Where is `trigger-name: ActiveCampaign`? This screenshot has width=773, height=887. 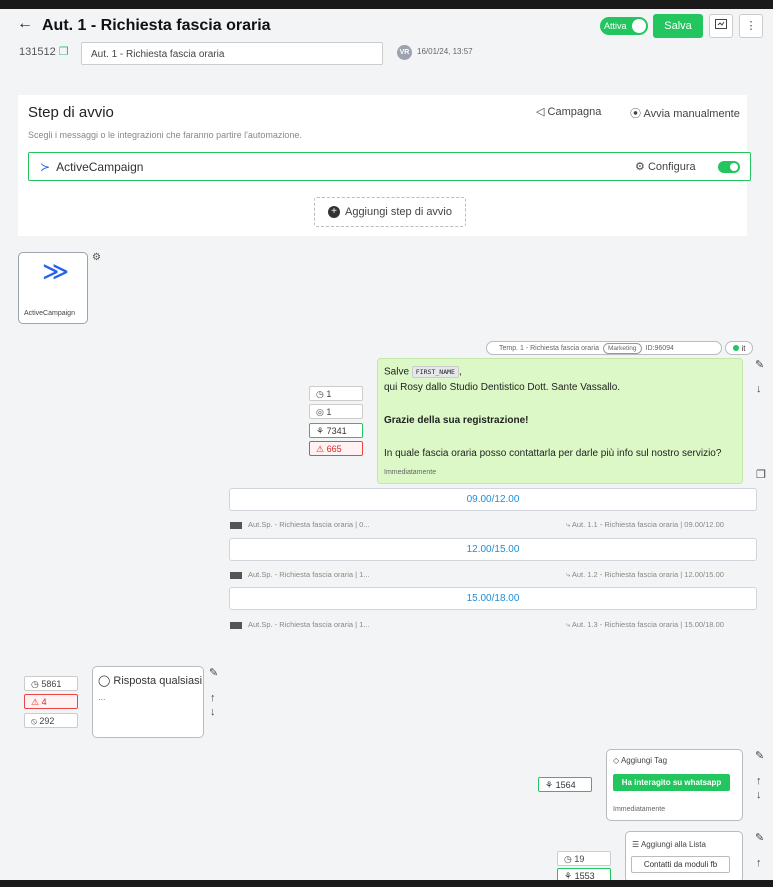 trigger-name: ActiveCampaign is located at coordinates (100, 167).